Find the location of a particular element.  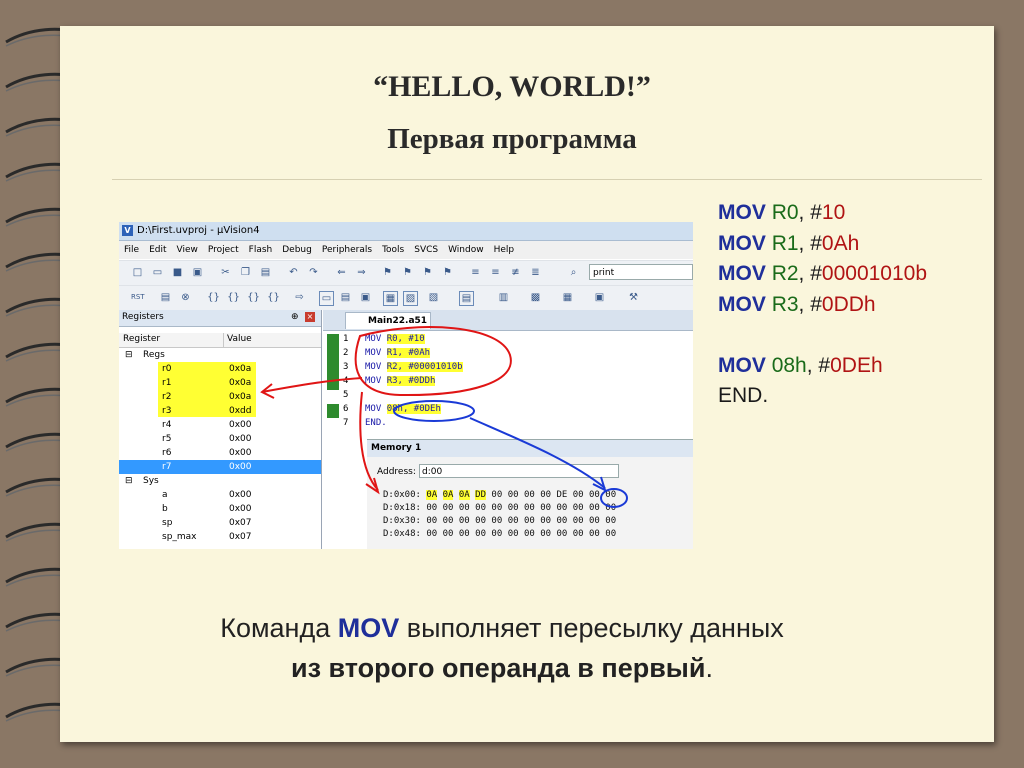

toolbox-icon: ⚒ is located at coordinates (633, 297).